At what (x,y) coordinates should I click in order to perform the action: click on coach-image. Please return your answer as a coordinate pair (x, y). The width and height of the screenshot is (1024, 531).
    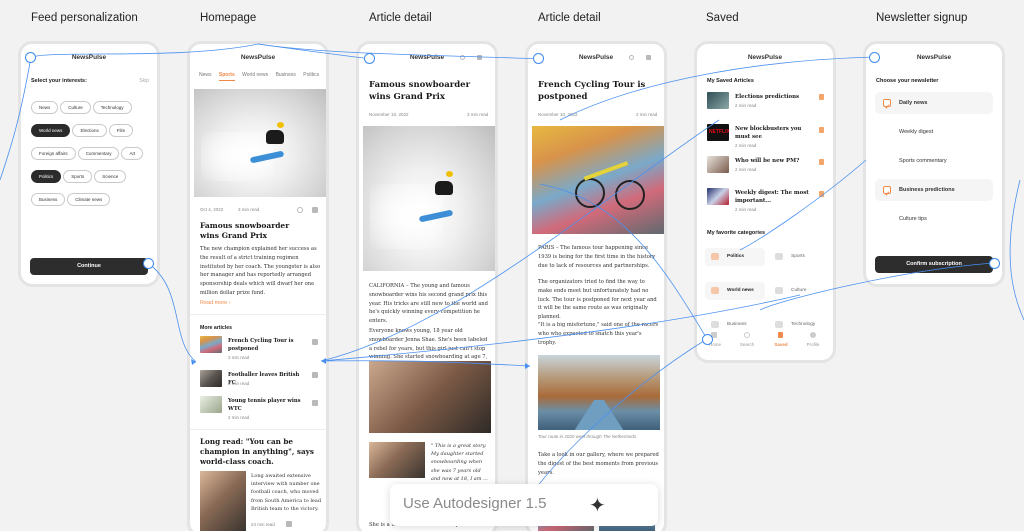
    Looking at the image, I should click on (223, 501).